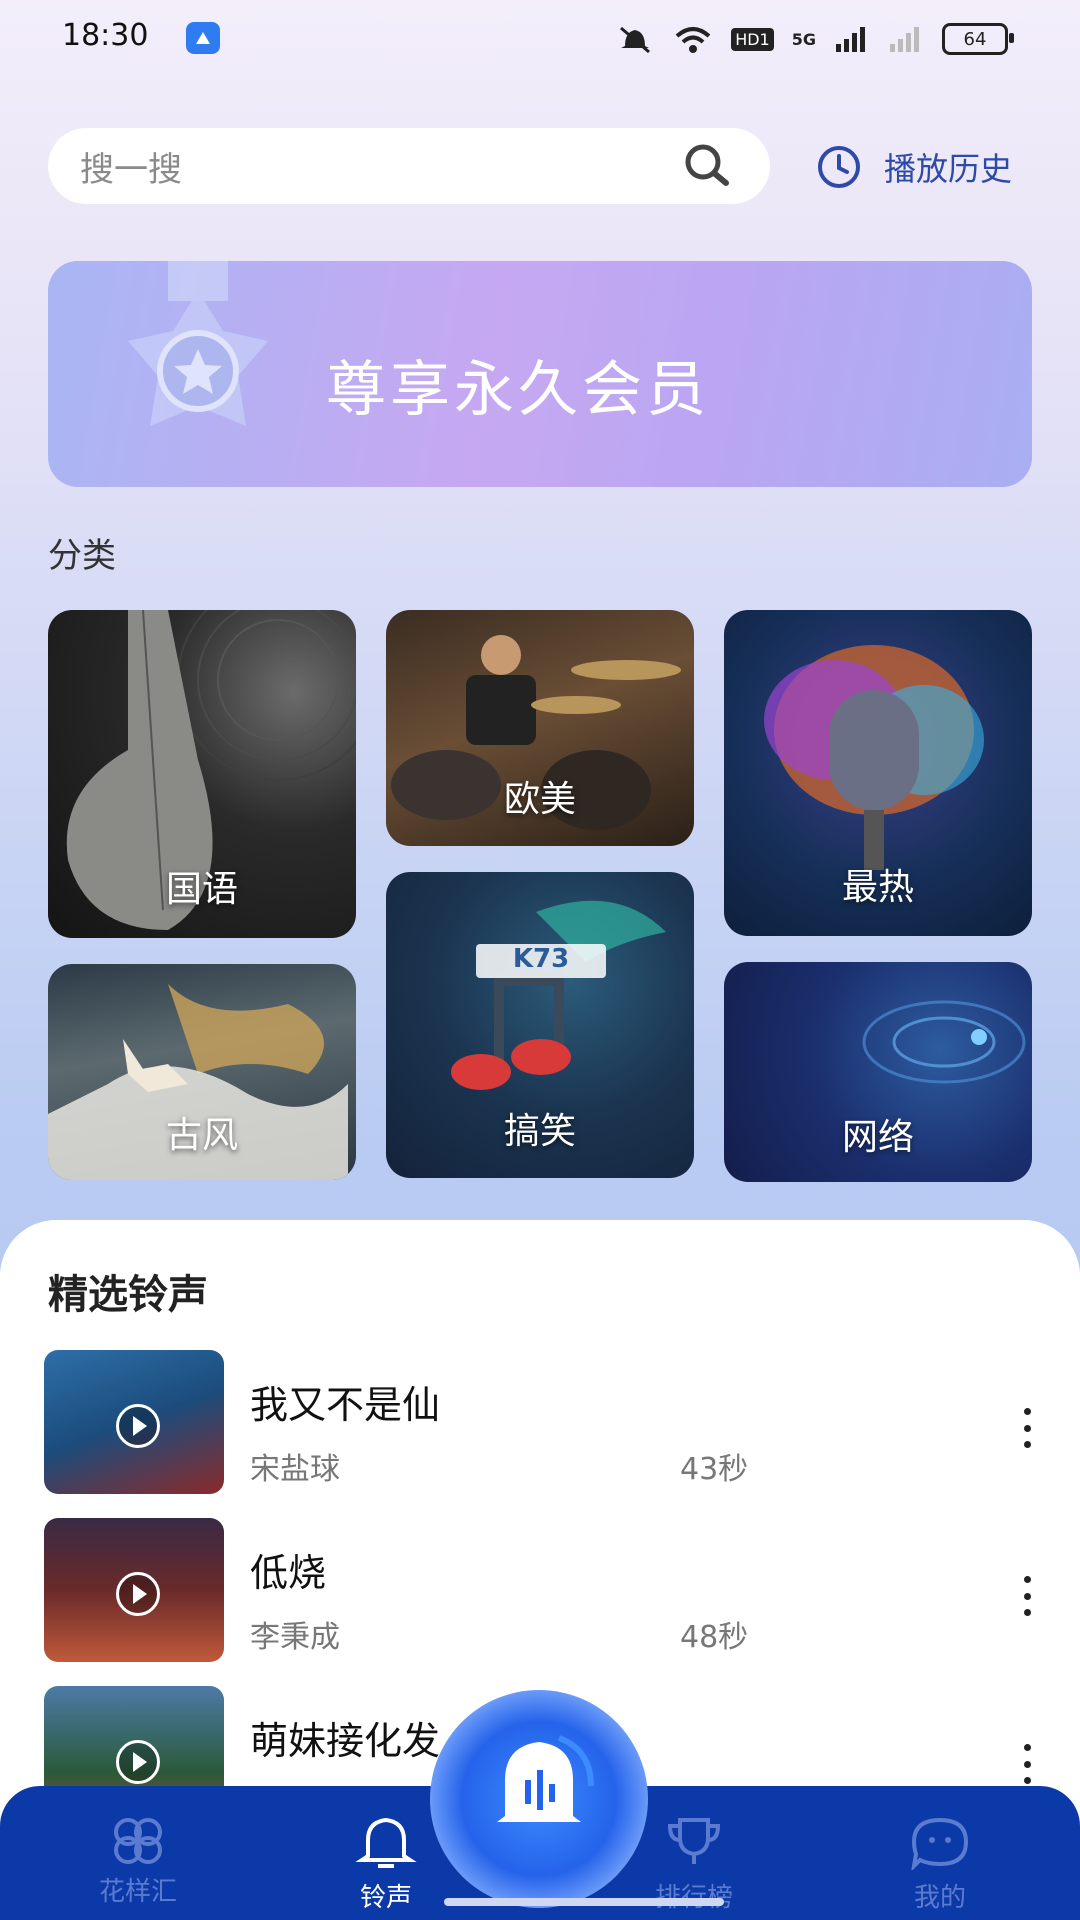 Image resolution: width=1080 pixels, height=1920 pixels. What do you see at coordinates (539, 1593) in the screenshot?
I see `song-row: 低烧 李秉成 48秒` at bounding box center [539, 1593].